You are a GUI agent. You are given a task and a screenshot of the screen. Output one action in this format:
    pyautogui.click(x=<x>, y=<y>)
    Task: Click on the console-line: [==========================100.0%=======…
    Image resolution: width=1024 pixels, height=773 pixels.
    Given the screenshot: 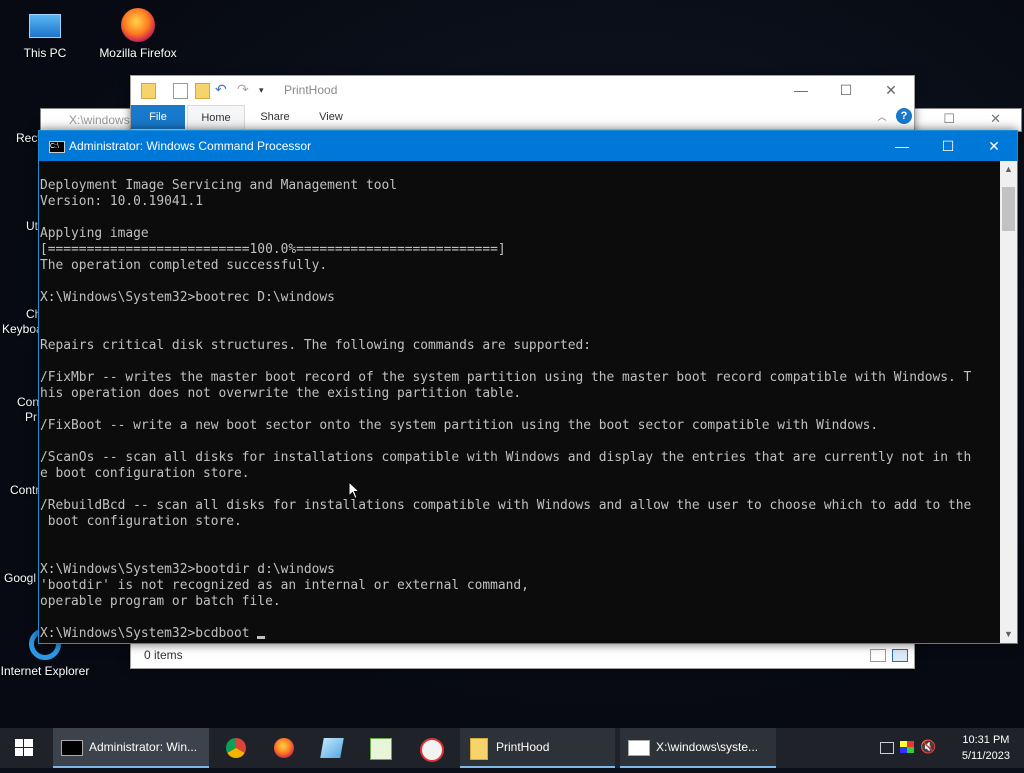 What is the action you would take?
    pyautogui.click(x=273, y=249)
    